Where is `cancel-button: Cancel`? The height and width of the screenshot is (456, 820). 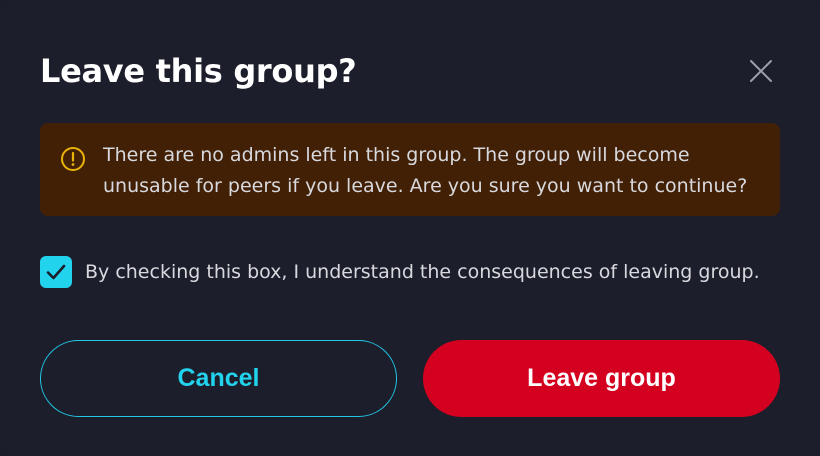
cancel-button: Cancel is located at coordinates (218, 378).